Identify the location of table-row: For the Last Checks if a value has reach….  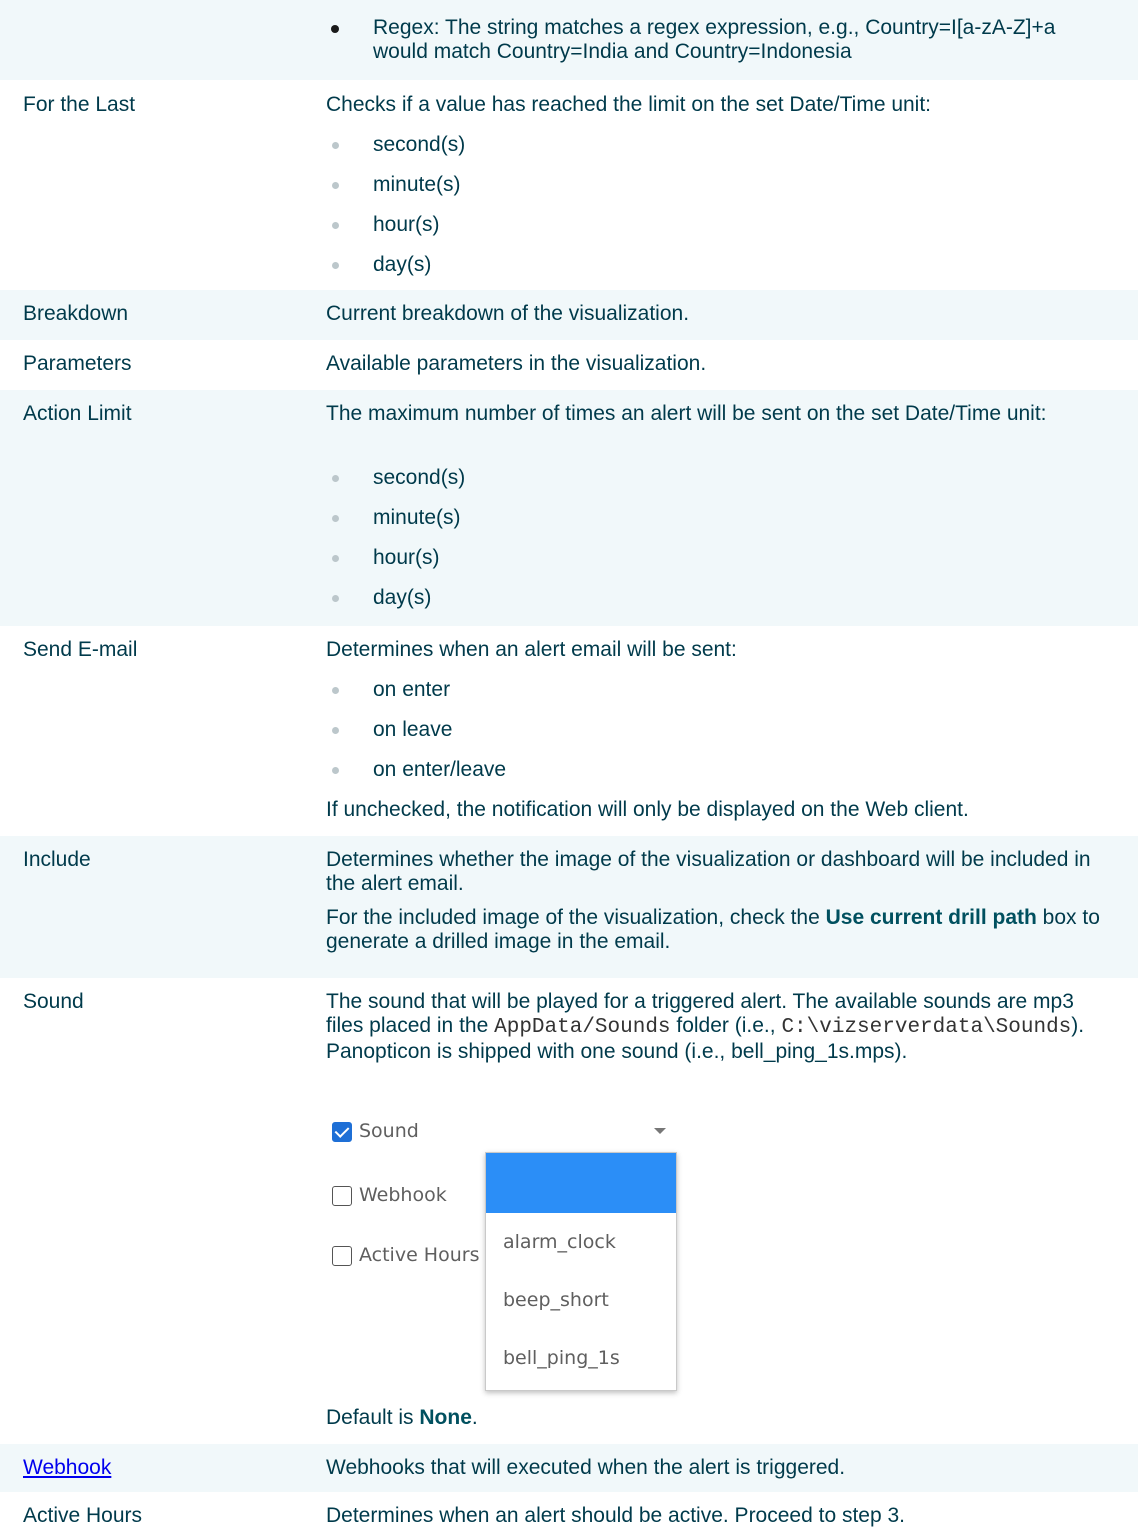
(569, 185).